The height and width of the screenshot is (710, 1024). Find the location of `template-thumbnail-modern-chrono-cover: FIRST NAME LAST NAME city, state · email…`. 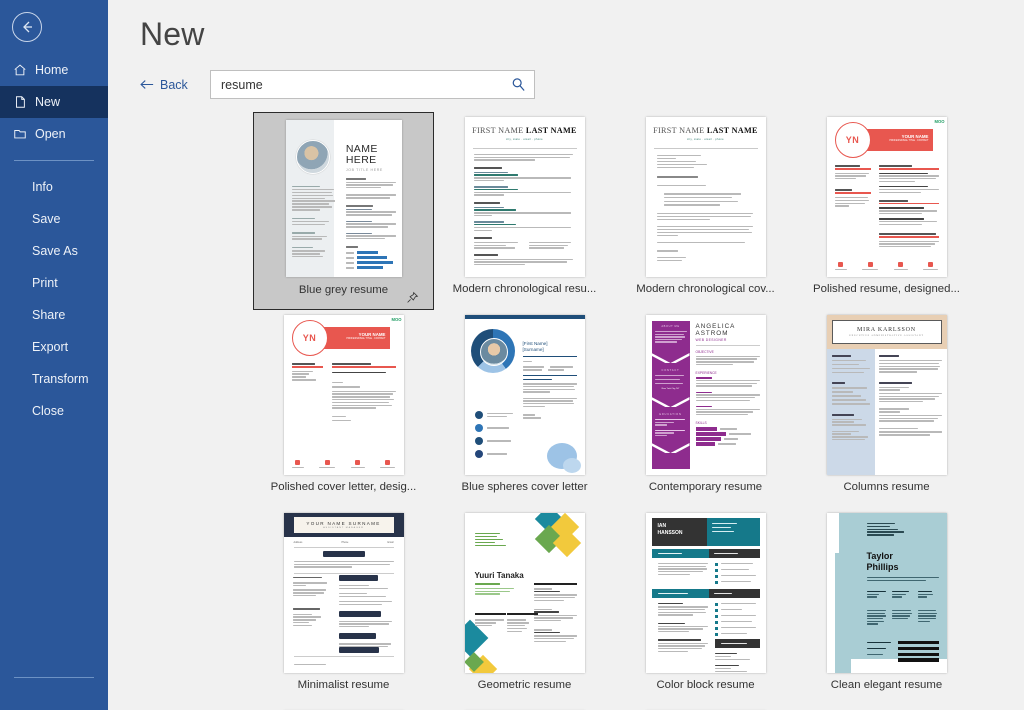

template-thumbnail-modern-chrono-cover: FIRST NAME LAST NAME city, state · email… is located at coordinates (705, 197).